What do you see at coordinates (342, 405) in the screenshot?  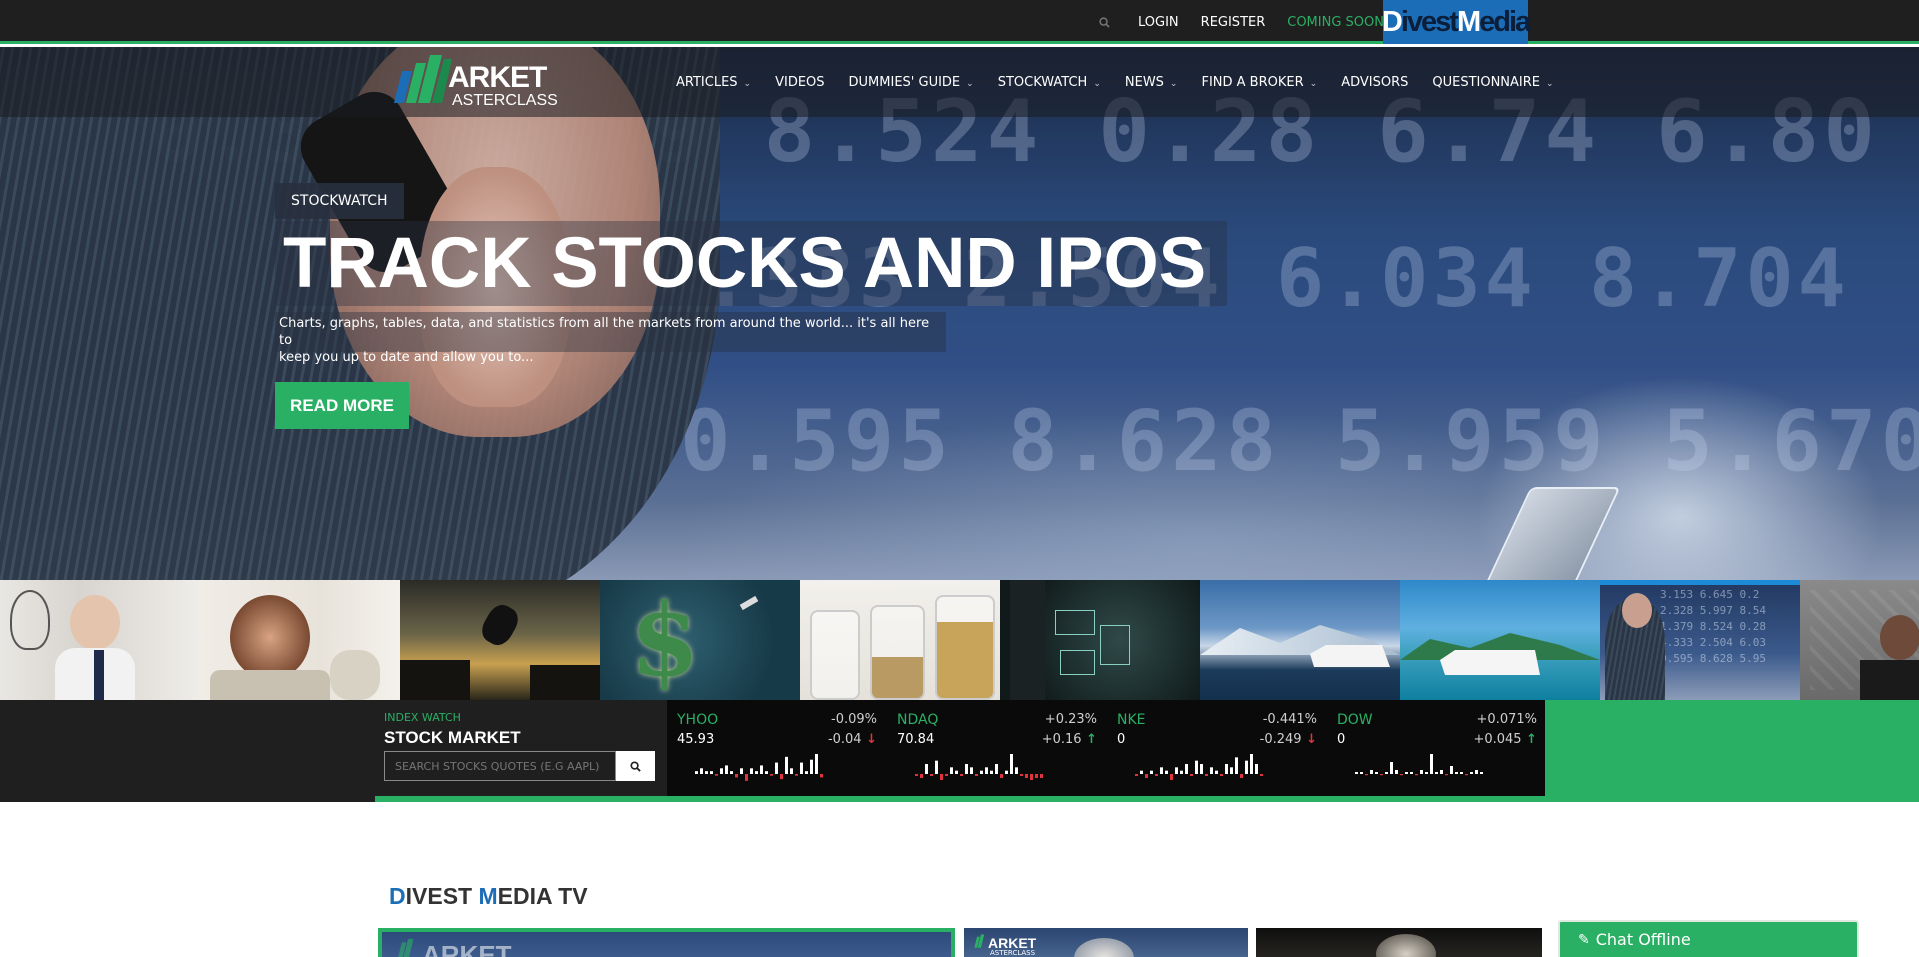 I see `read-more-button: READ MORE` at bounding box center [342, 405].